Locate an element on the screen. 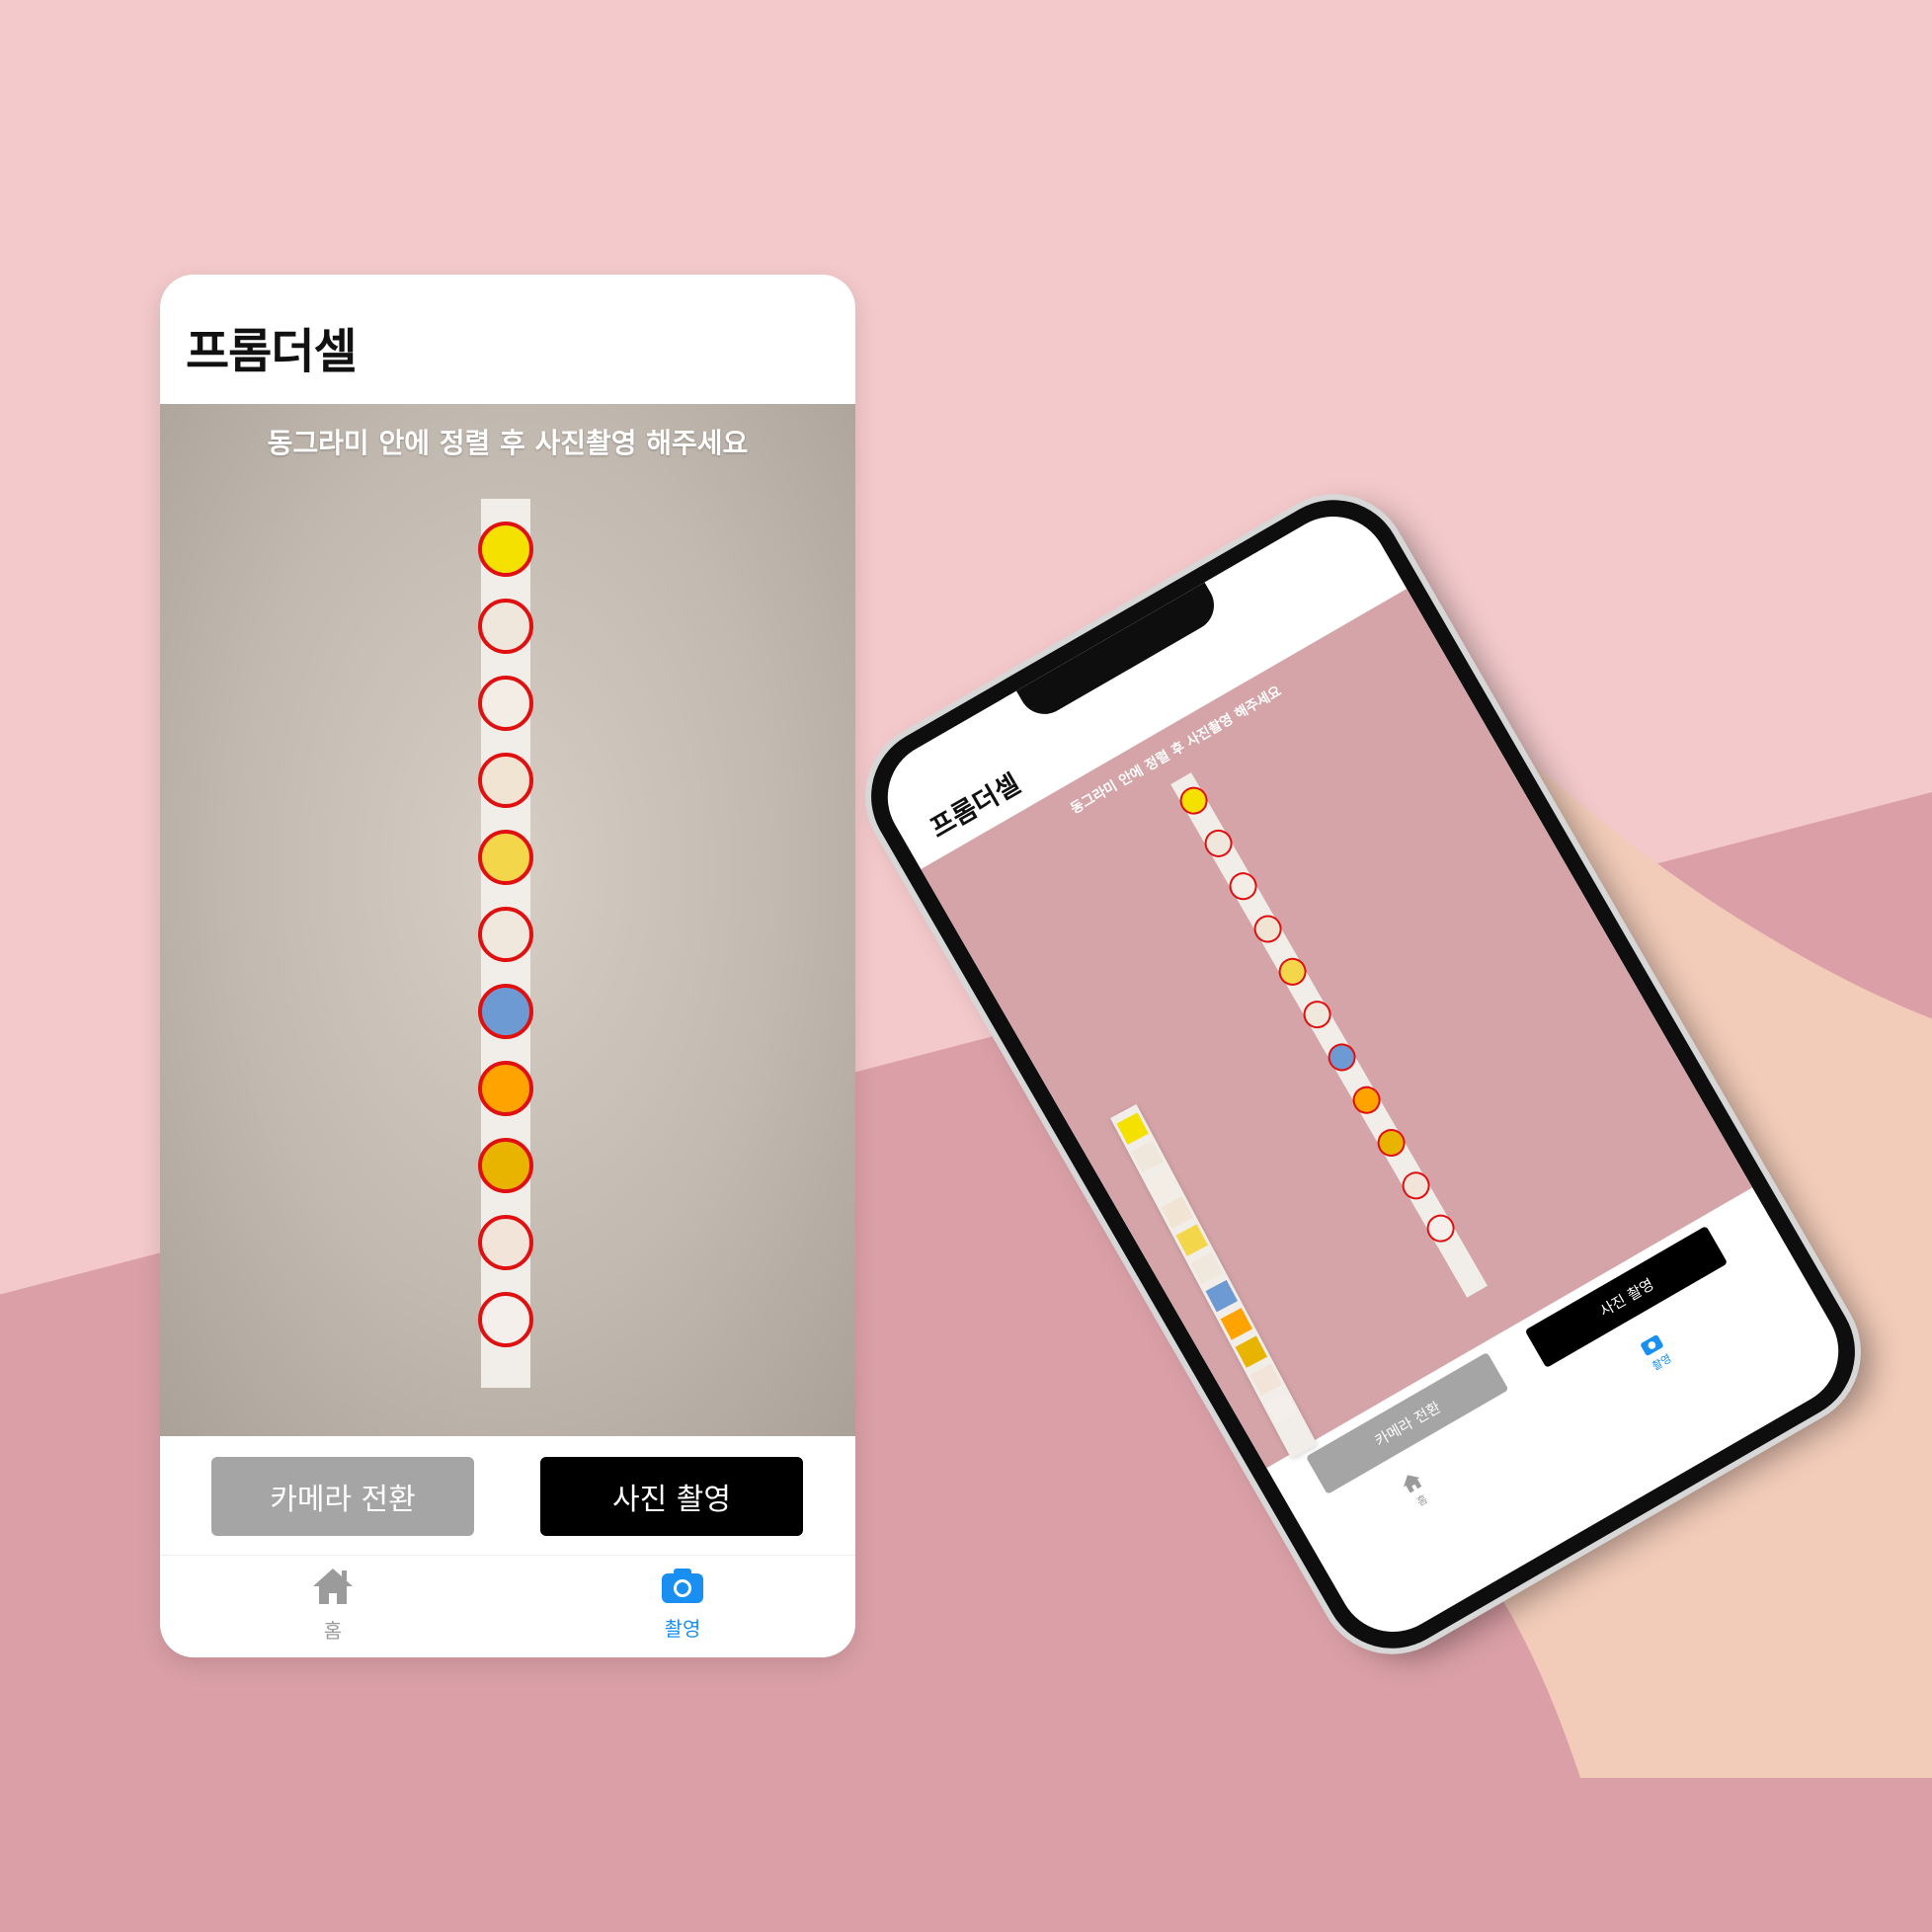 The image size is (1932, 1932). phone-tab-camera: 촬영 is located at coordinates (1656, 1352).